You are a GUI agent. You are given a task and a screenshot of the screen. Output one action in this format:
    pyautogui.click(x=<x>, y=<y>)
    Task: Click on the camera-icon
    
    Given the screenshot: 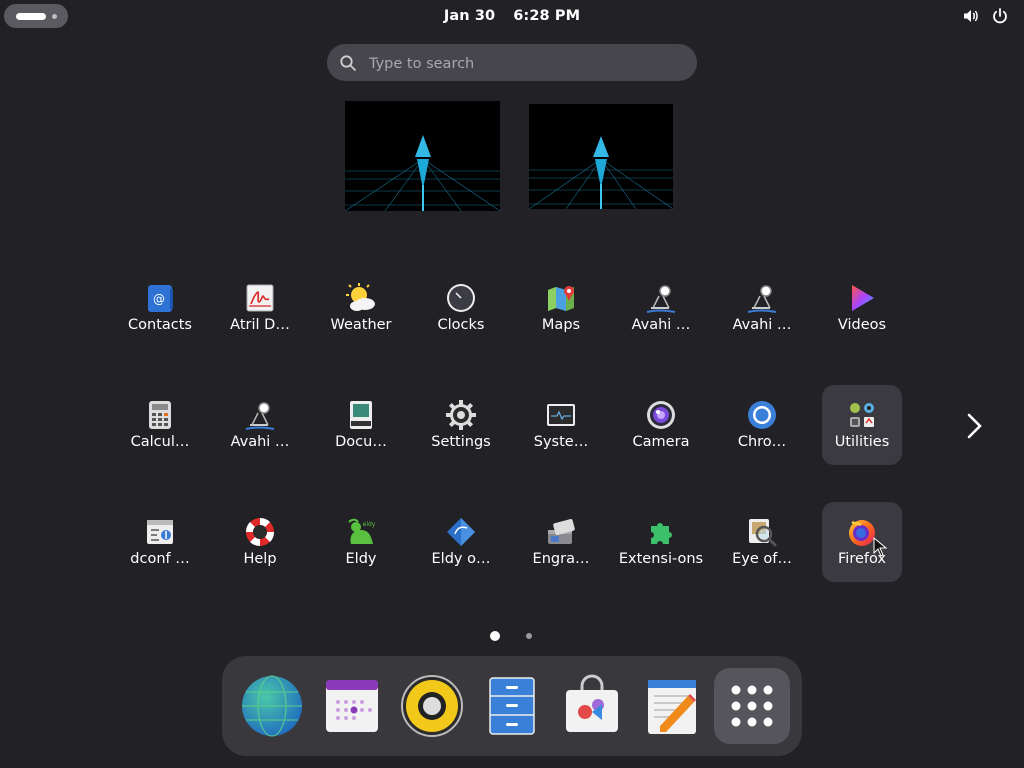 What is the action you would take?
    pyautogui.click(x=661, y=415)
    